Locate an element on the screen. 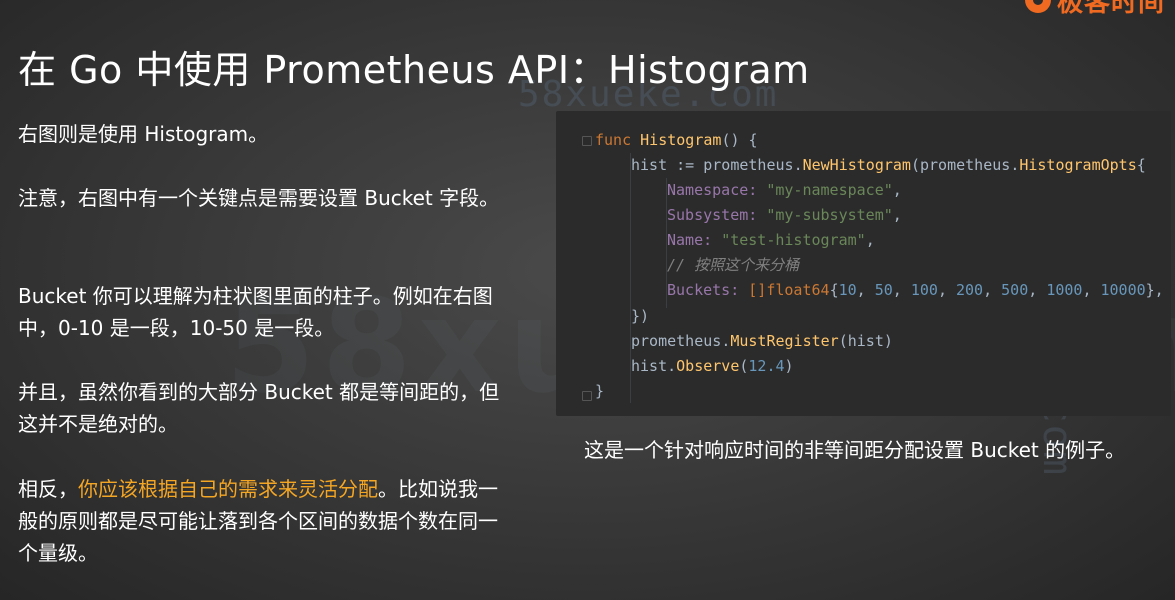 Image resolution: width=1175 pixels, height=600 pixels. advice-highlight: 你应该根据自己的需求来灵活分配 is located at coordinates (228, 489).